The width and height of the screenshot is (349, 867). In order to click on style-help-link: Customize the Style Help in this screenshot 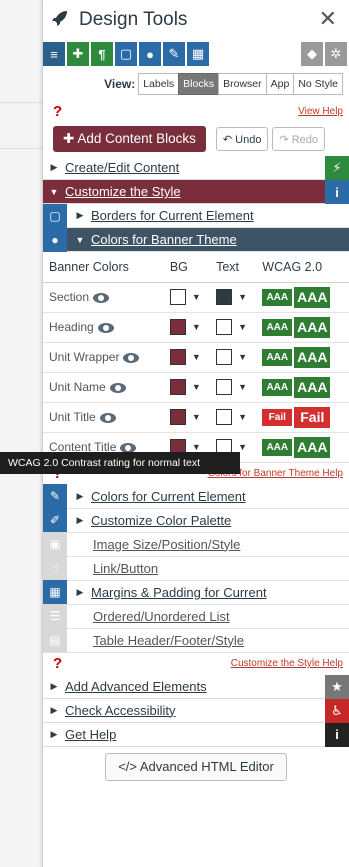, I will do `click(287, 663)`.